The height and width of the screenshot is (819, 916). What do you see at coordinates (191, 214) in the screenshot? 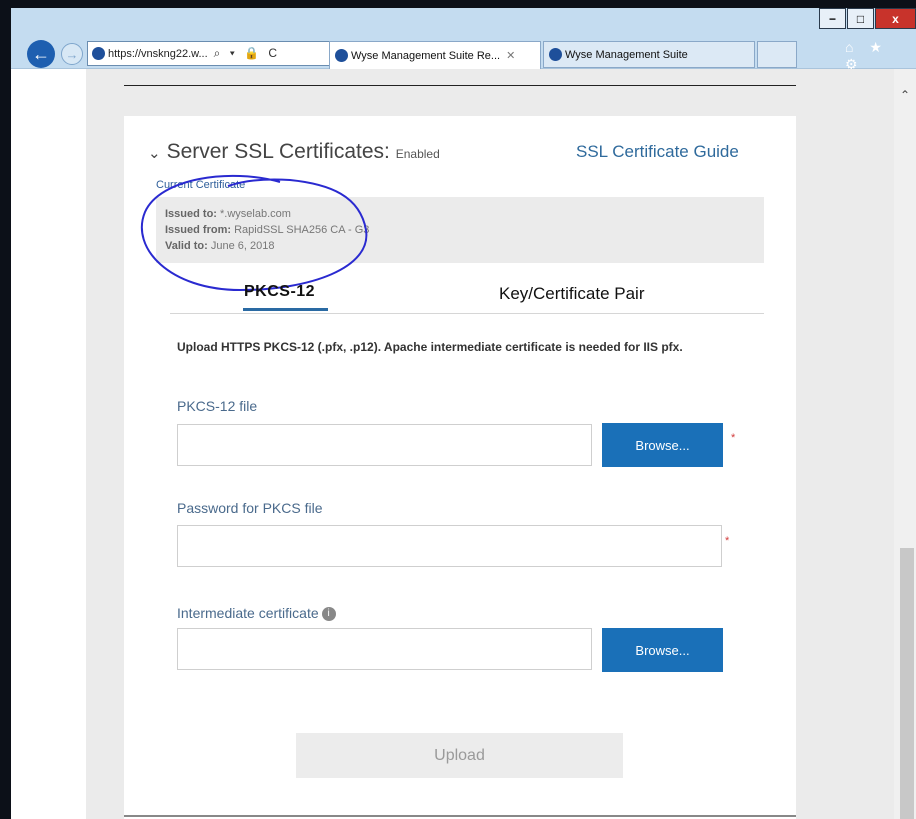
I see `issued-to-label: Issued to:` at bounding box center [191, 214].